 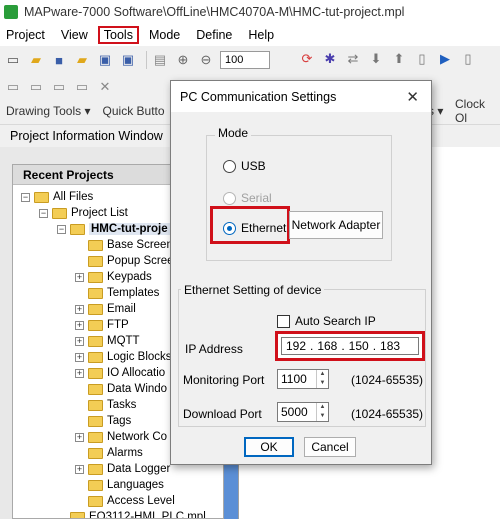 I want to click on auto-search-ip-checkbox: Auto Search IP, so click(x=326, y=321).